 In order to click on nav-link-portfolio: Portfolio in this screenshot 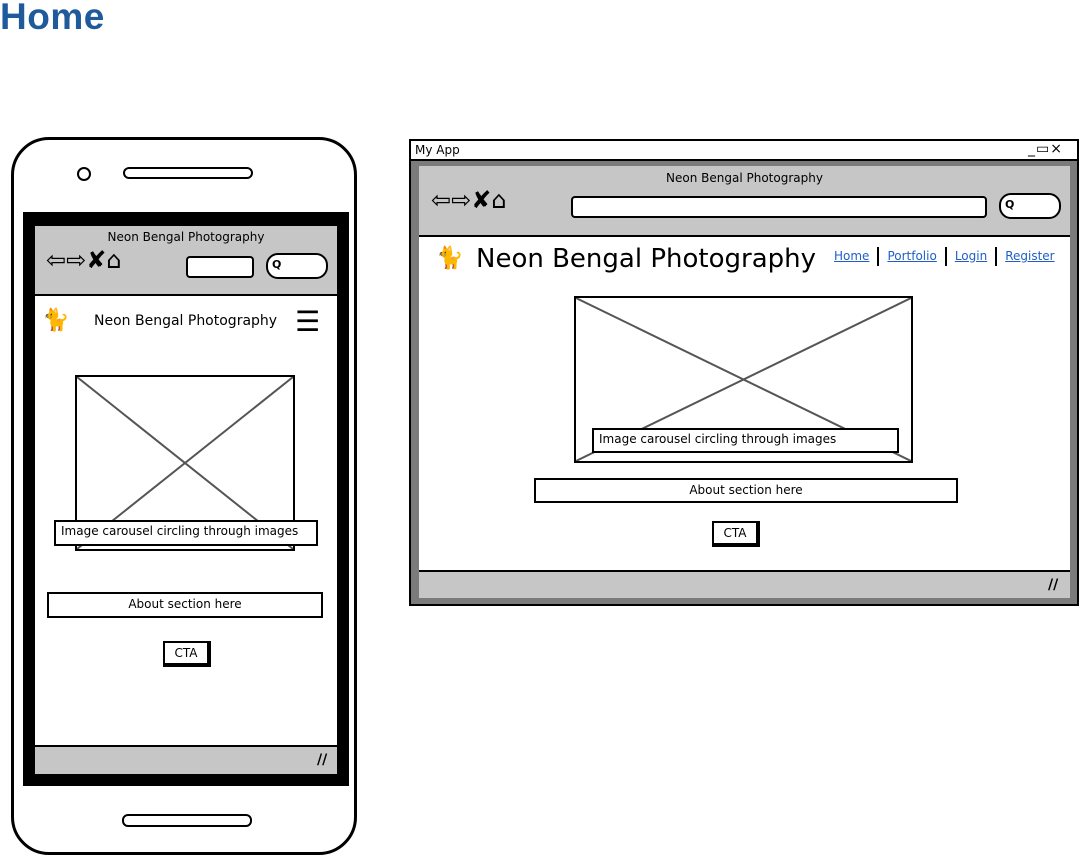, I will do `click(911, 256)`.